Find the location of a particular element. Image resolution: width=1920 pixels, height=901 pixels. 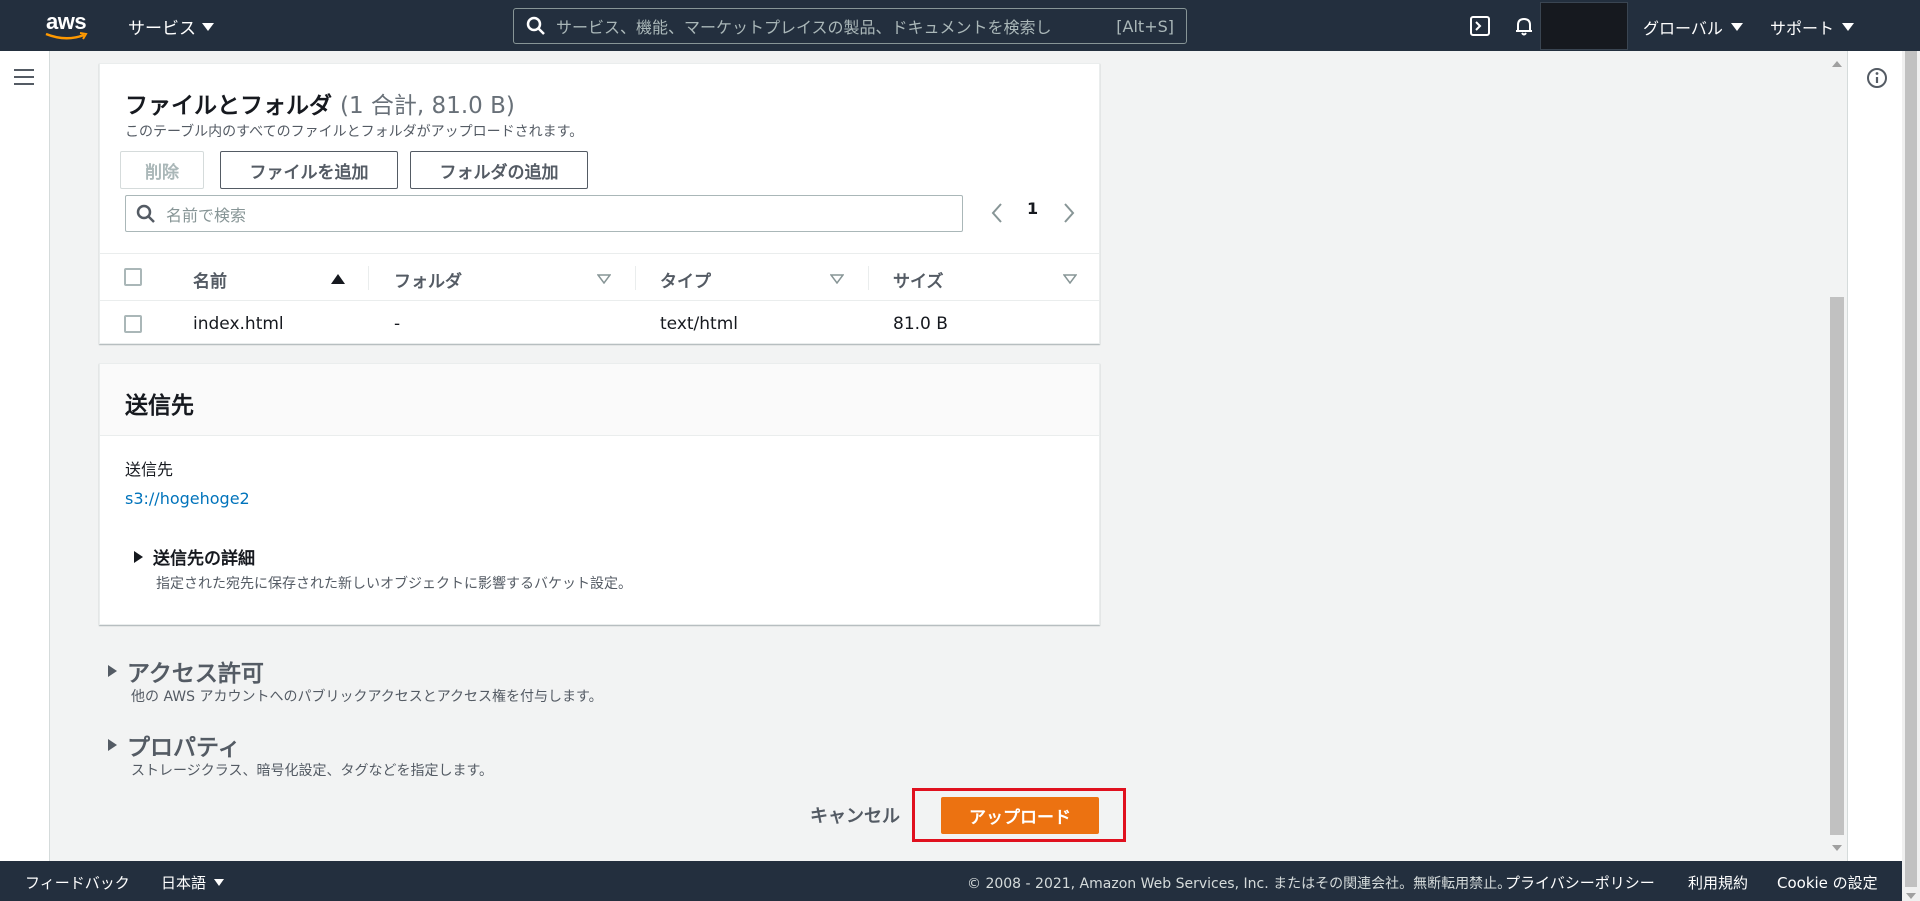

cookie-settings-link: Cookie の設定 is located at coordinates (1827, 882).